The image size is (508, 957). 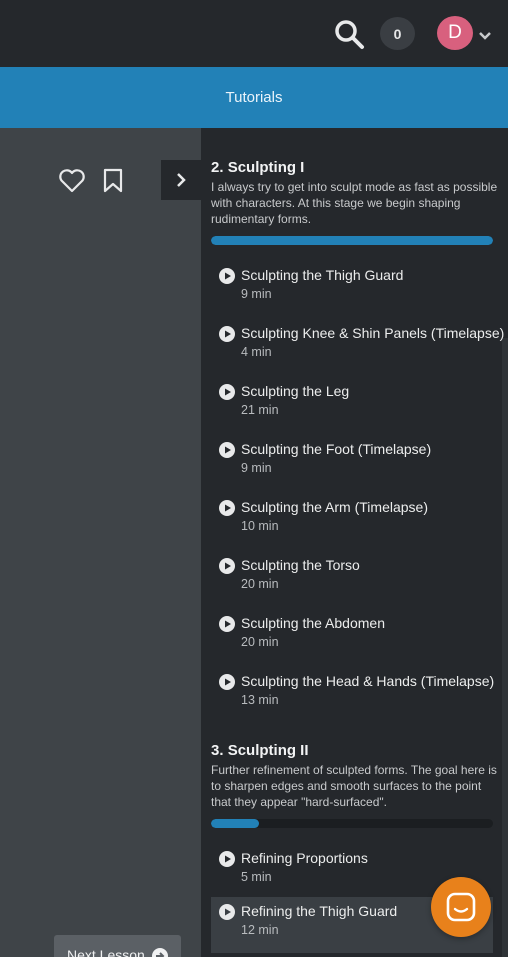 I want to click on lesson-item: Sculpting the Thigh Guard 9 min, so click(x=352, y=289).